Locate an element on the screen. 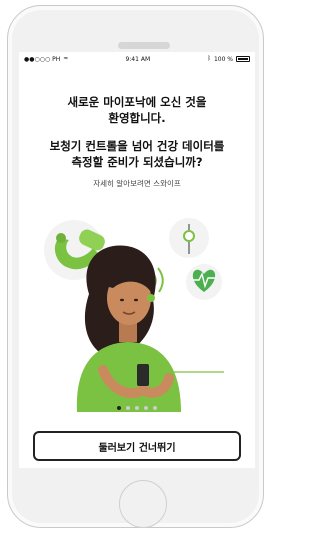 This screenshot has height=534, width=320. status-bar: ●●○○○ PH ≈ 9:41 AM ᛒ 100 % is located at coordinates (137, 59).